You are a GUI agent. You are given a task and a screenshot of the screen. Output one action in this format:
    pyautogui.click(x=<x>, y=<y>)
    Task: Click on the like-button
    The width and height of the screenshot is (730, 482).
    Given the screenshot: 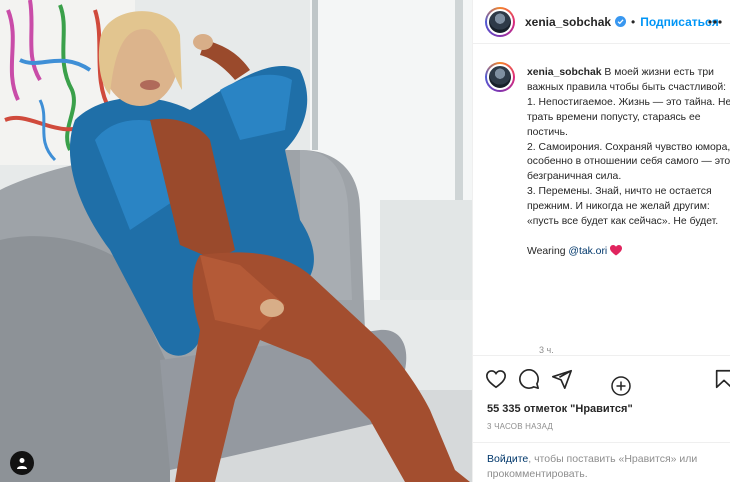 What is the action you would take?
    pyautogui.click(x=496, y=379)
    